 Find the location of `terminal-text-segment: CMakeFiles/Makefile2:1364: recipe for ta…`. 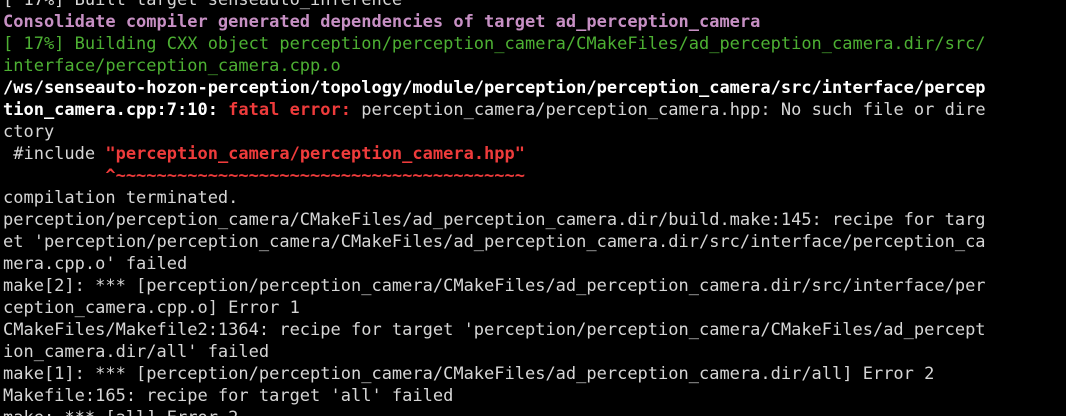

terminal-text-segment: CMakeFiles/Makefile2:1364: recipe for ta… is located at coordinates (494, 330).